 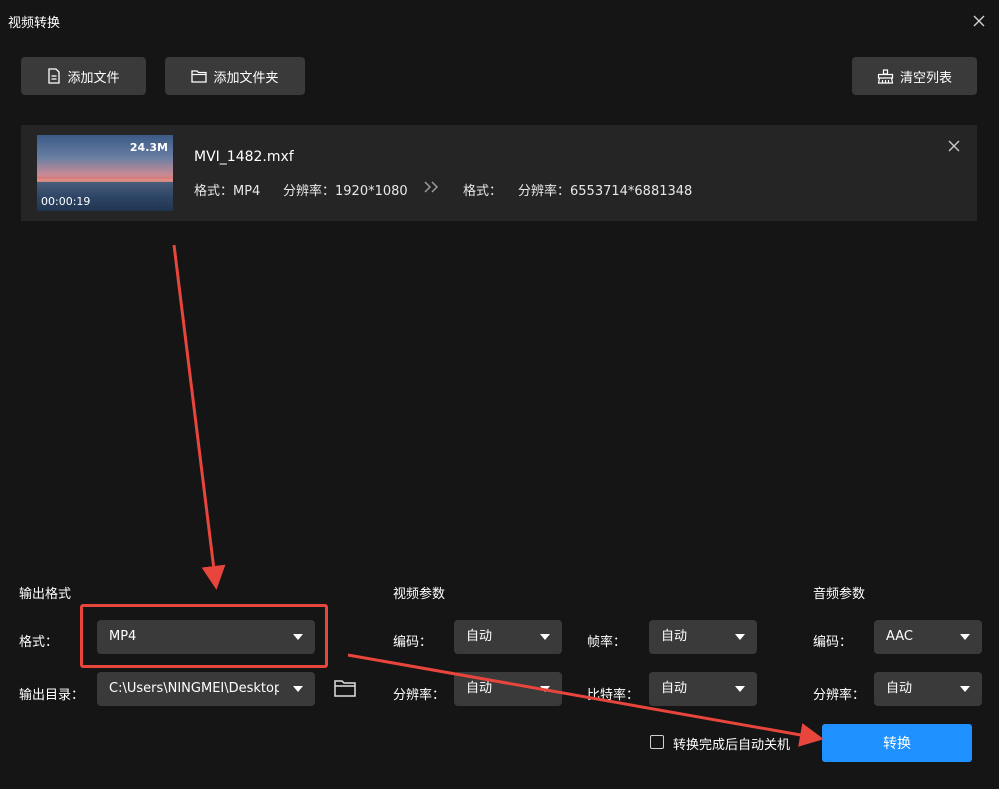 What do you see at coordinates (52, 695) in the screenshot?
I see `output-dir-label: 输出目录：` at bounding box center [52, 695].